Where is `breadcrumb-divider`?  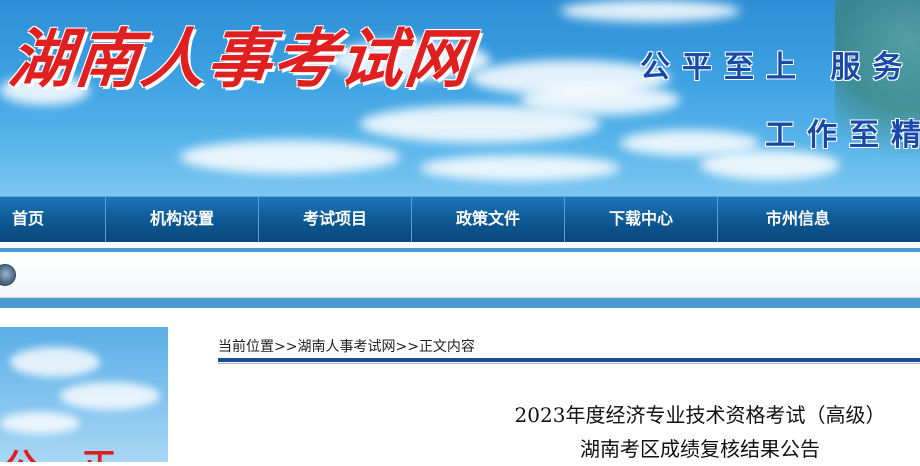 breadcrumb-divider is located at coordinates (569, 360).